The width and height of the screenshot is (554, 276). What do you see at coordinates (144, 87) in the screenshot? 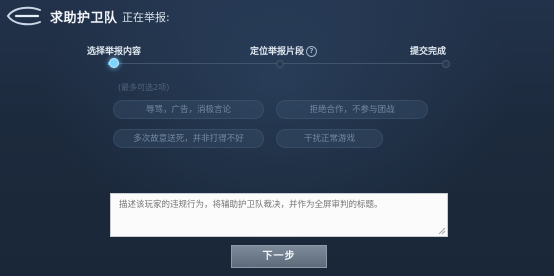
I see `selection-hint: (最多可选2项)` at bounding box center [144, 87].